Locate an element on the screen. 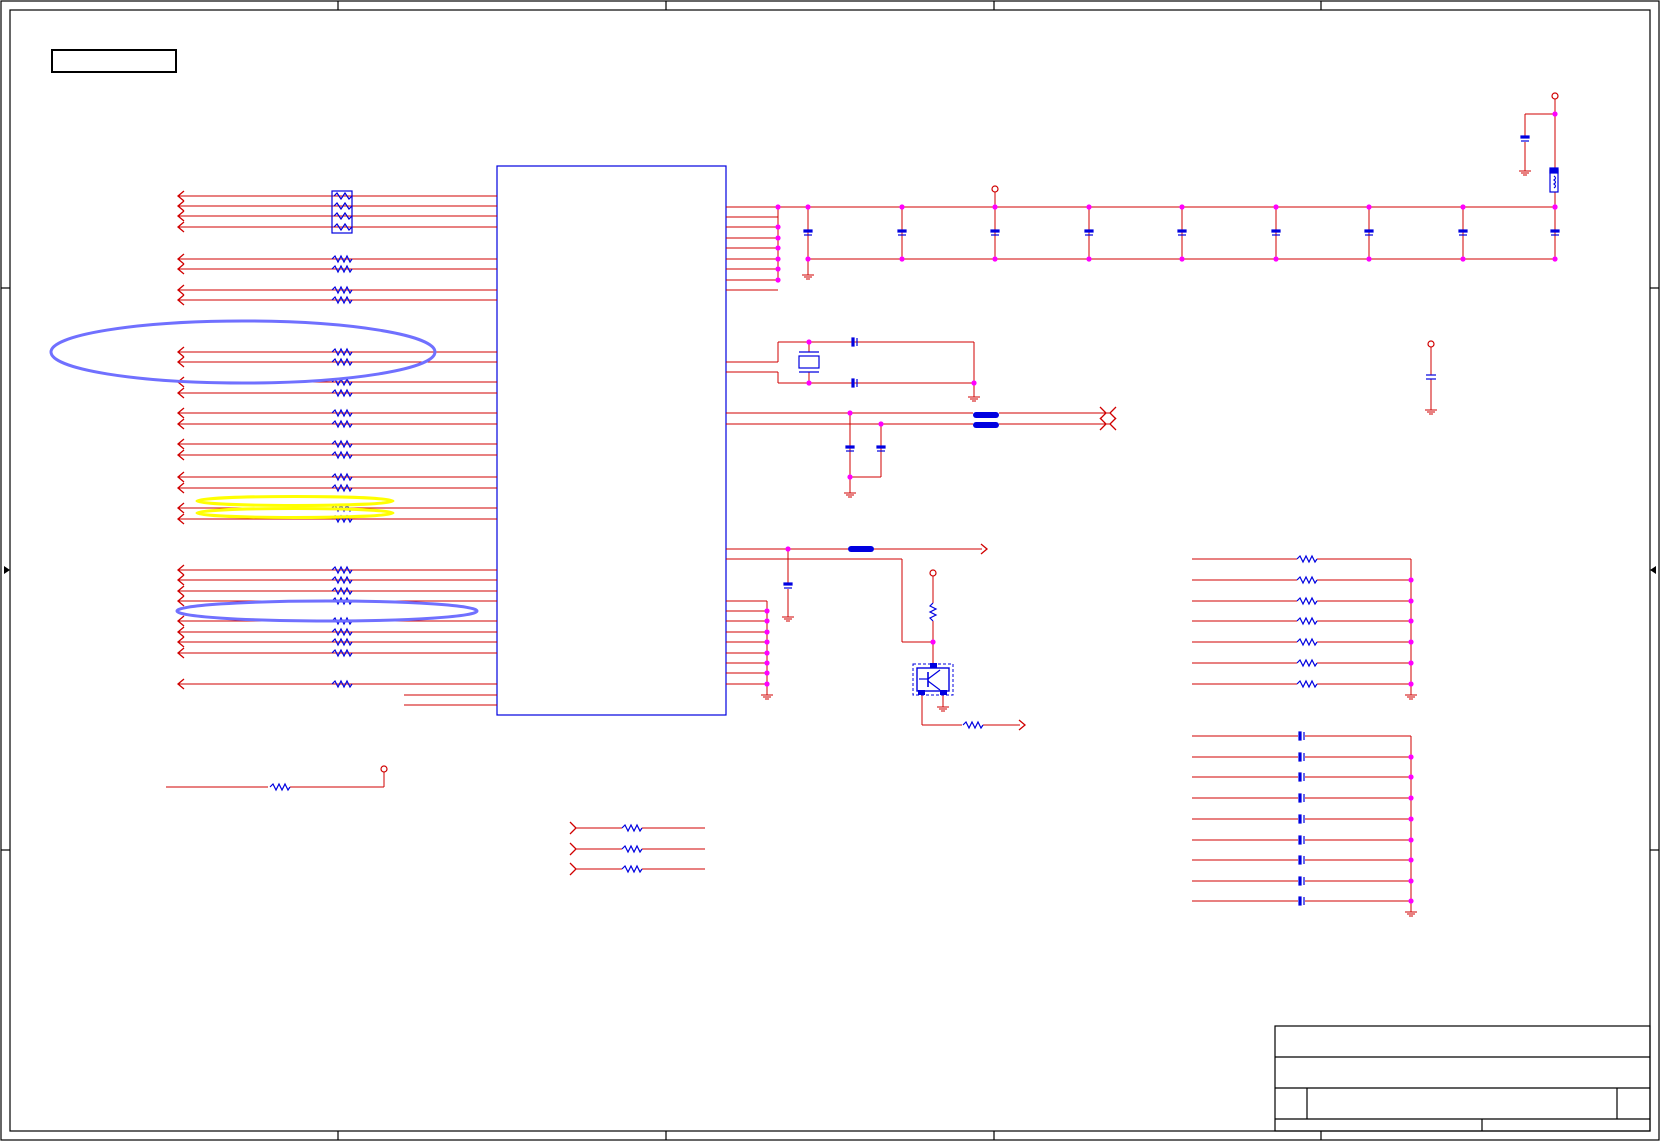  main-ic is located at coordinates (611, 440).